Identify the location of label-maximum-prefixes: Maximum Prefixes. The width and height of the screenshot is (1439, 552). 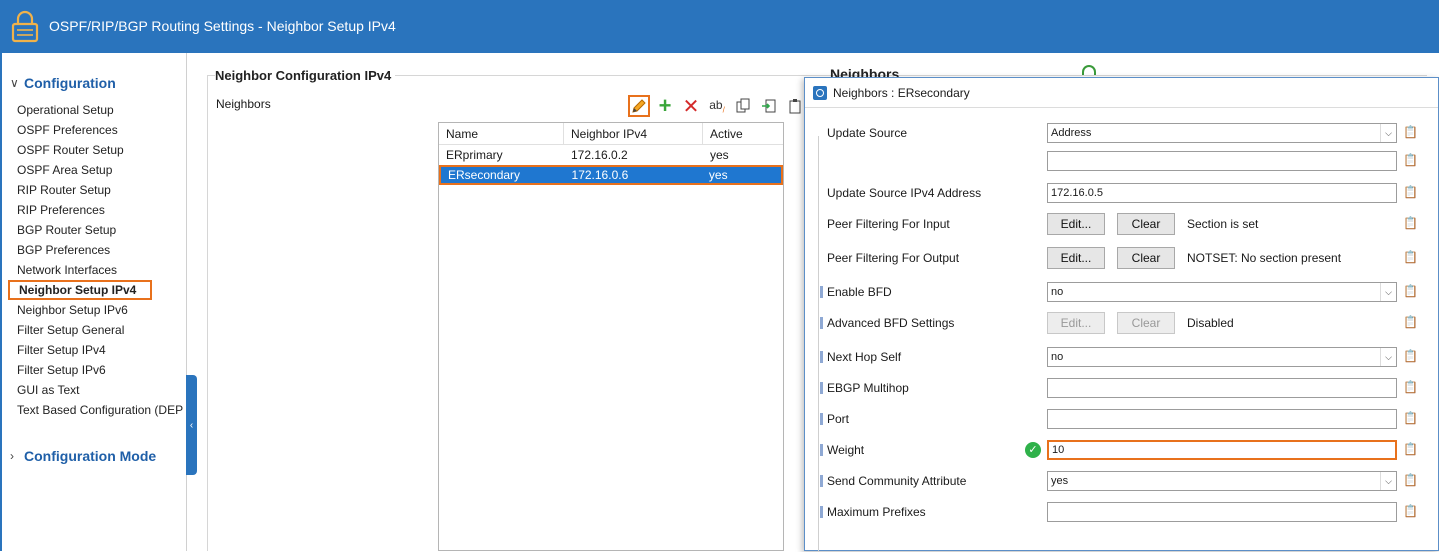
(876, 512).